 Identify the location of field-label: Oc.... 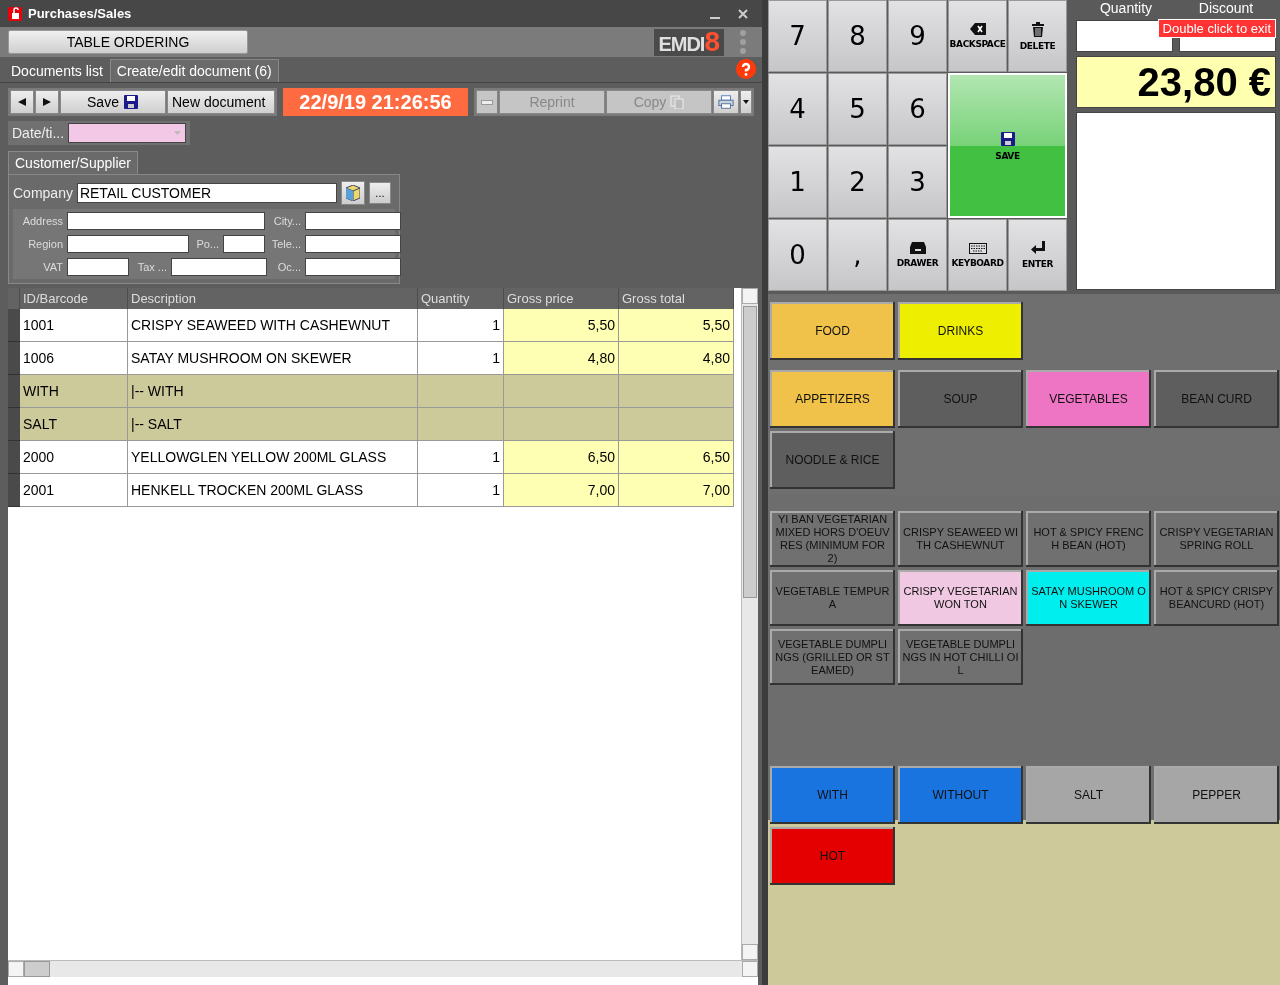
(288, 267).